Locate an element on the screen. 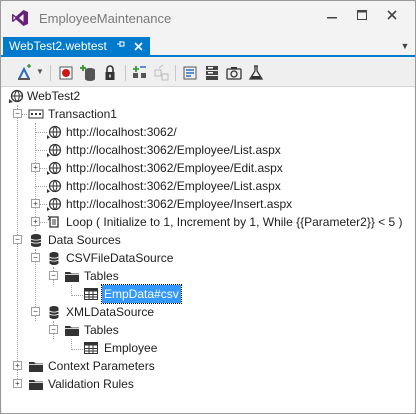 This screenshot has width=416, height=414. tree-node-label: Data Sources is located at coordinates (84, 240).